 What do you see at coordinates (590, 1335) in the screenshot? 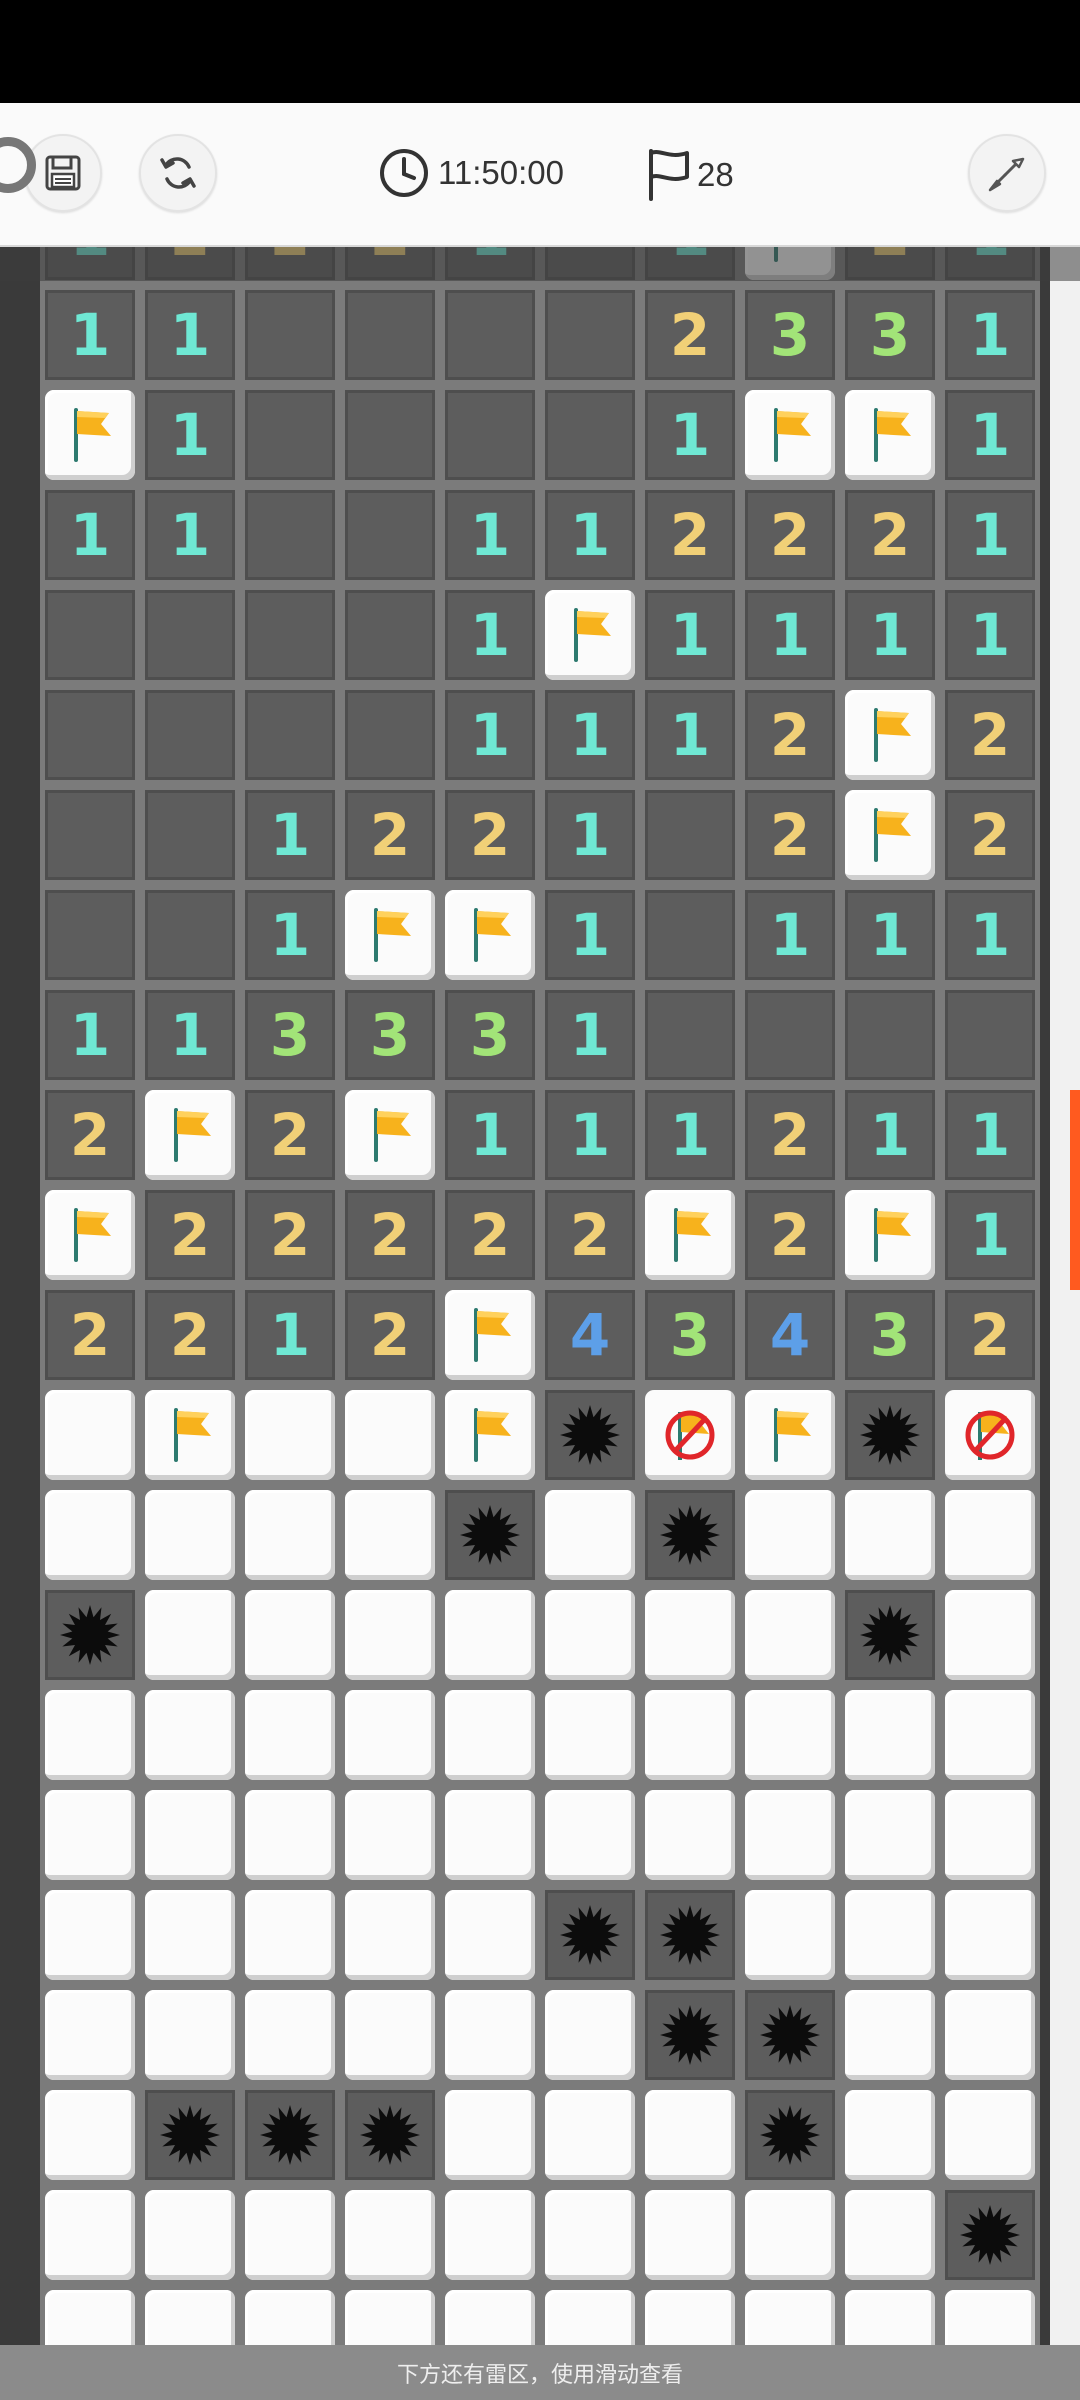
I see `cell-revealed: 4` at bounding box center [590, 1335].